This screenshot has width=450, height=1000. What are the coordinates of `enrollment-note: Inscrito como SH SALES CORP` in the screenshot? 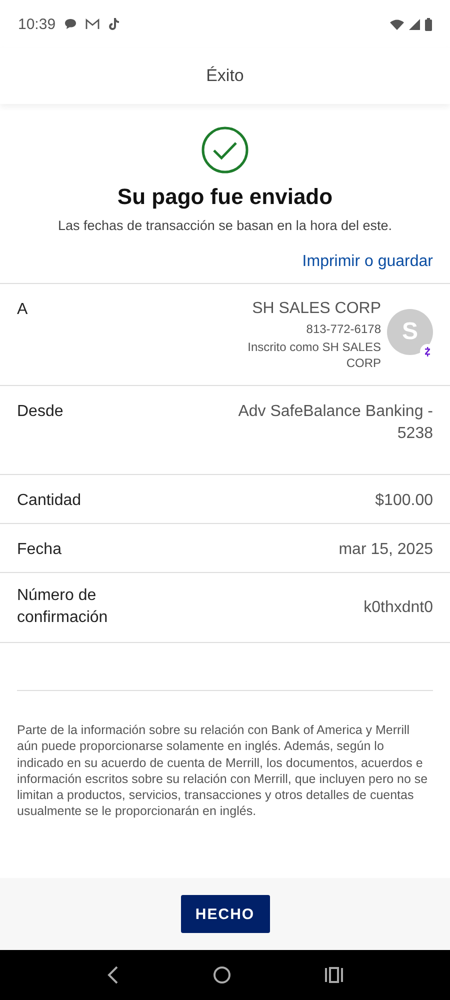 It's located at (313, 355).